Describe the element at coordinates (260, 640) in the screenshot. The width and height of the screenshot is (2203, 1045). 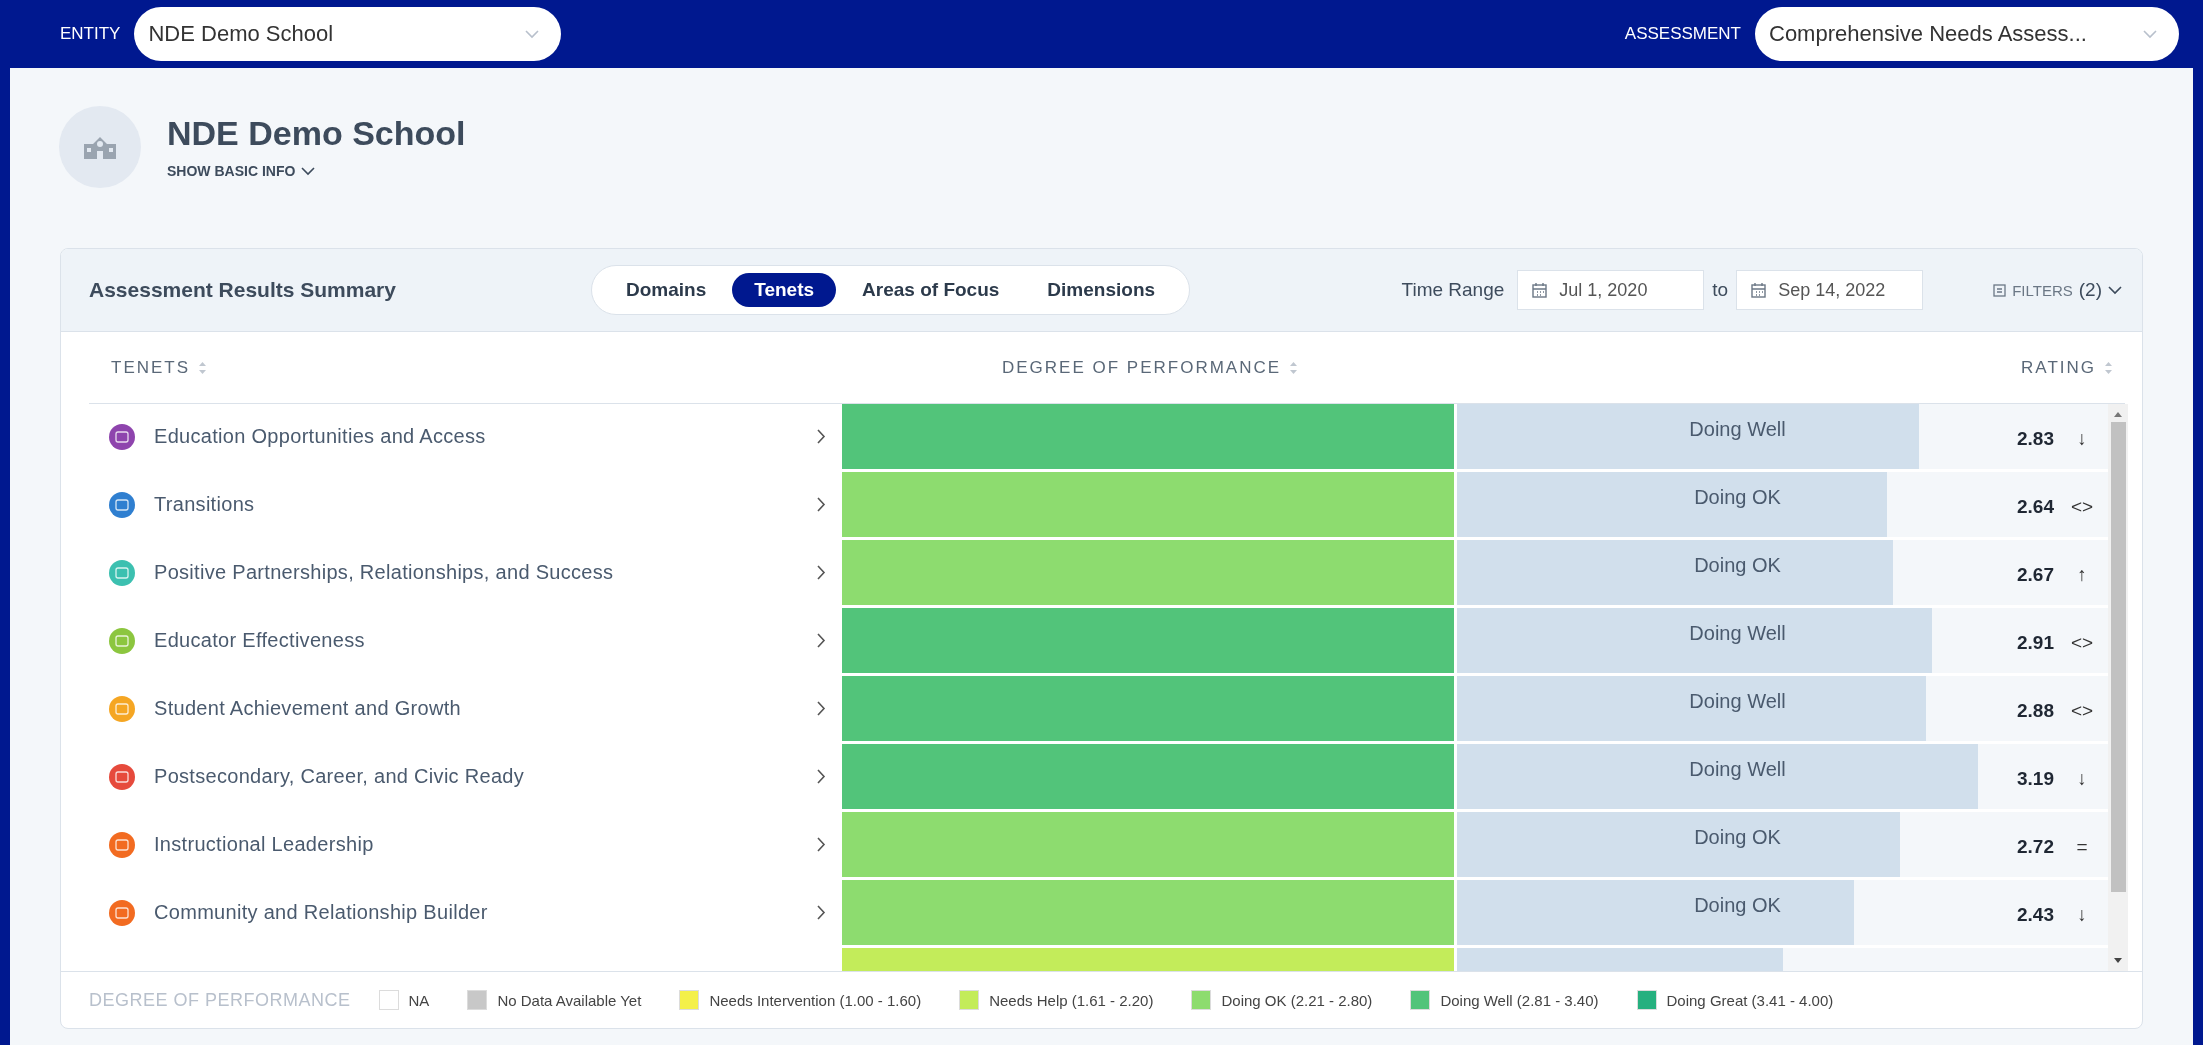
I see `tenet-name: Educator Effectiveness` at that location.